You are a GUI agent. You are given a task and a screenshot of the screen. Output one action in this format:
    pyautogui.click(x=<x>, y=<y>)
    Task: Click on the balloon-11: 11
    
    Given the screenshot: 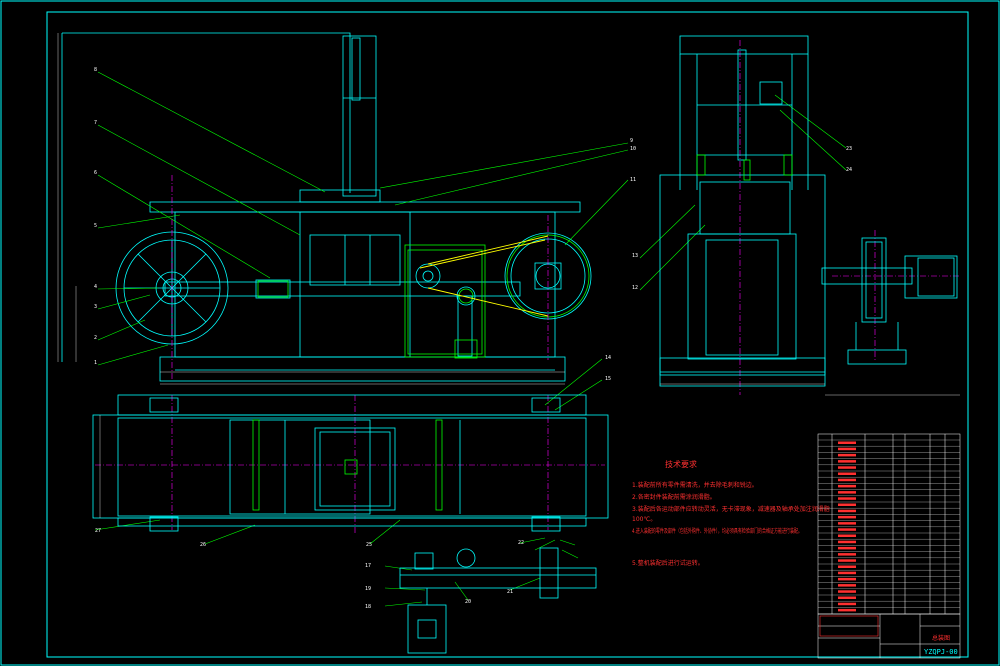 What is the action you would take?
    pyautogui.click(x=633, y=180)
    